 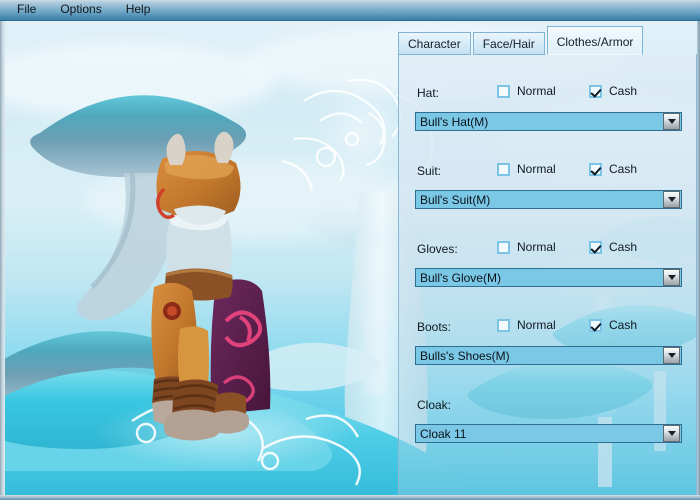 I want to click on tab-character: Character, so click(x=434, y=43).